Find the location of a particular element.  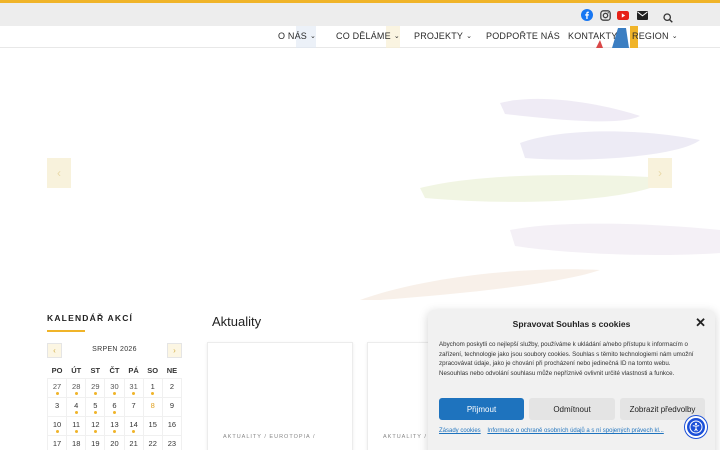

weekday-label: SO is located at coordinates (153, 370).